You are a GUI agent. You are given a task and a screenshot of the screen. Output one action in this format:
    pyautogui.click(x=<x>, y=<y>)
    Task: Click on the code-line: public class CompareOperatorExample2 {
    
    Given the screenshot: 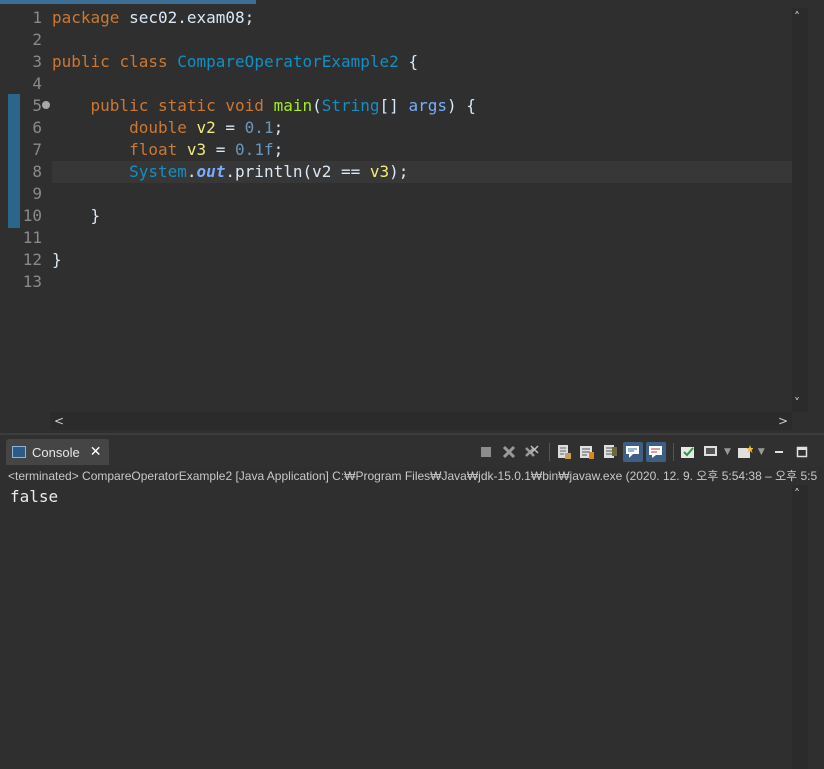 What is the action you would take?
    pyautogui.click(x=422, y=62)
    